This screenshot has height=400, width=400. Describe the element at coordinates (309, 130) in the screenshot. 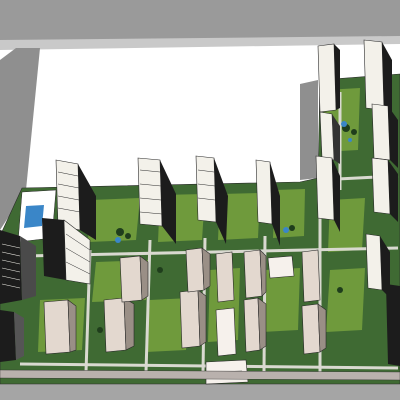

I see `east-connector-road` at that location.